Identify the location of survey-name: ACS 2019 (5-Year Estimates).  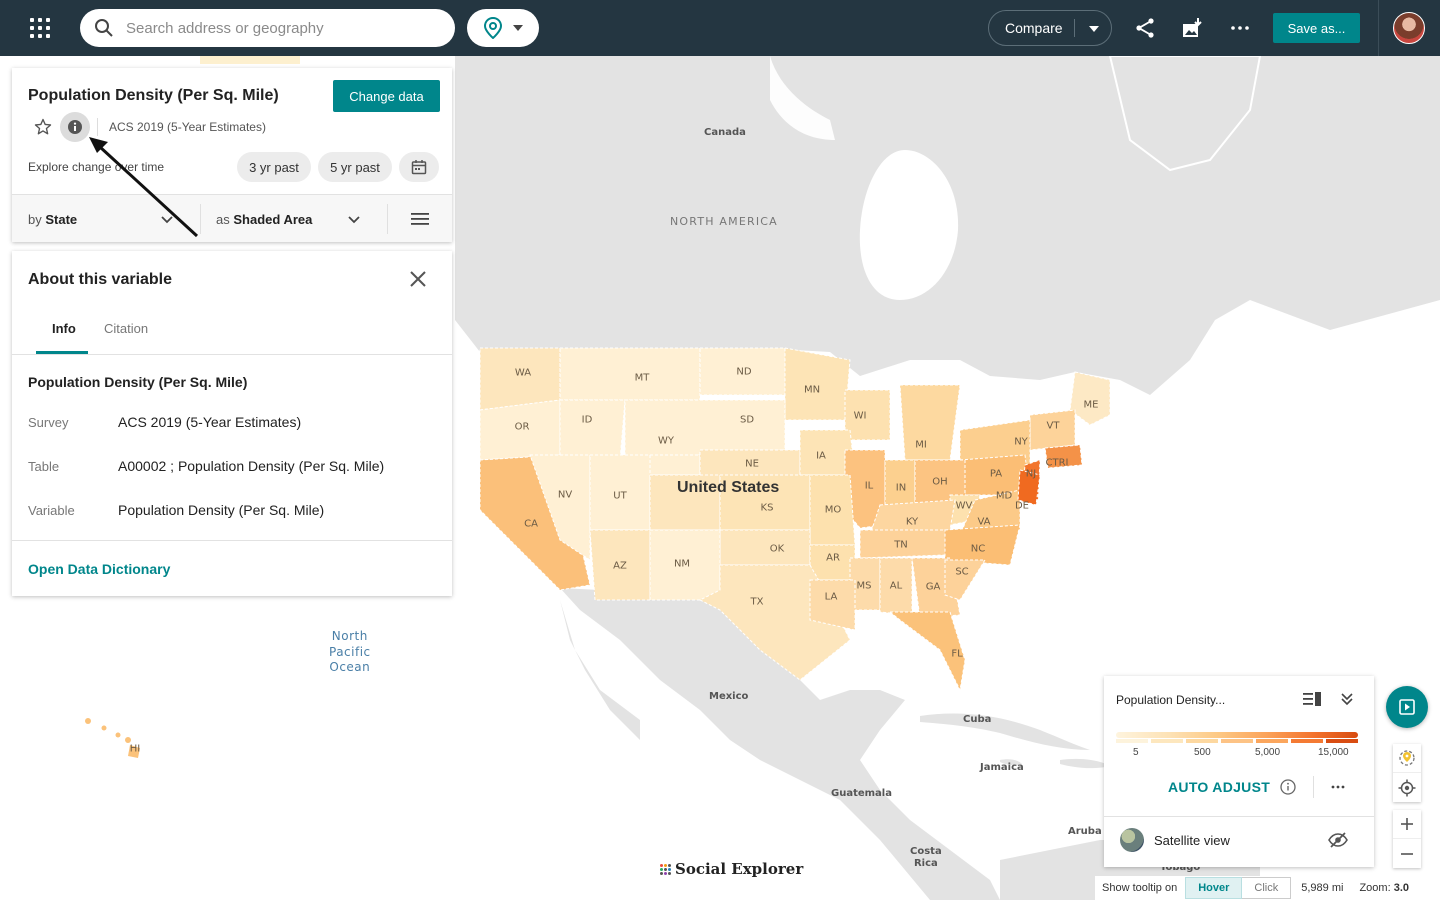
(187, 127).